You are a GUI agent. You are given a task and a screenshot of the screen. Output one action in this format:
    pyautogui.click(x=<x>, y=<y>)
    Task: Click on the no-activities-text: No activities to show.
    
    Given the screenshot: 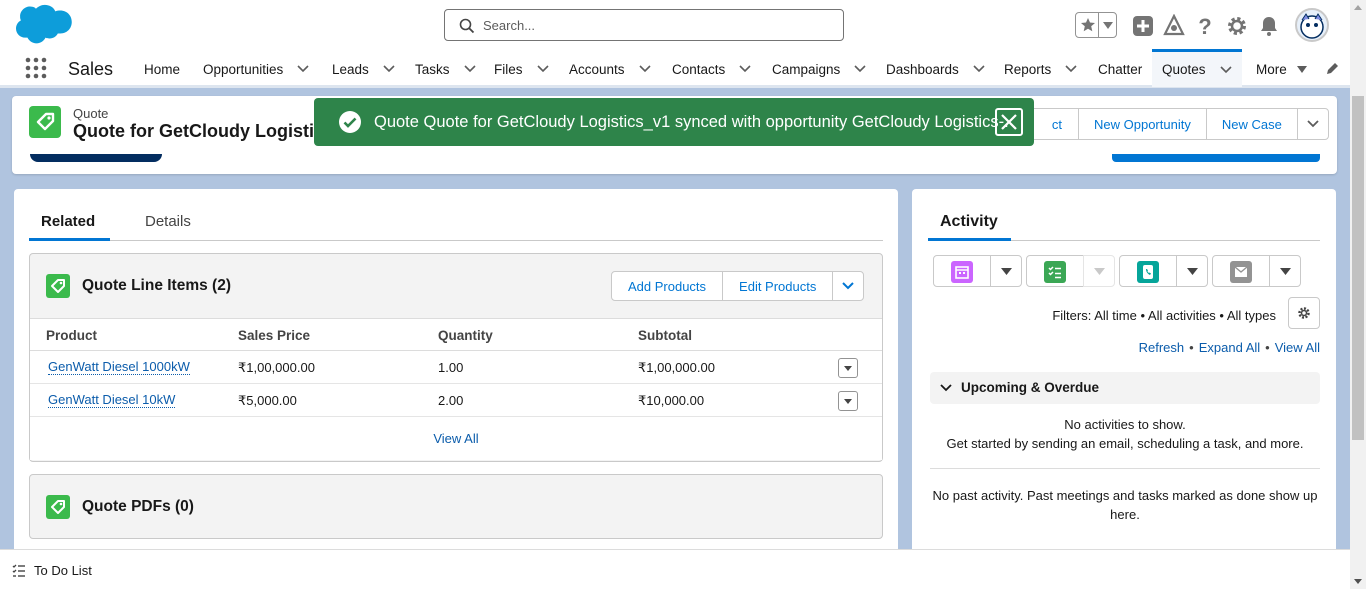 What is the action you would take?
    pyautogui.click(x=1125, y=424)
    